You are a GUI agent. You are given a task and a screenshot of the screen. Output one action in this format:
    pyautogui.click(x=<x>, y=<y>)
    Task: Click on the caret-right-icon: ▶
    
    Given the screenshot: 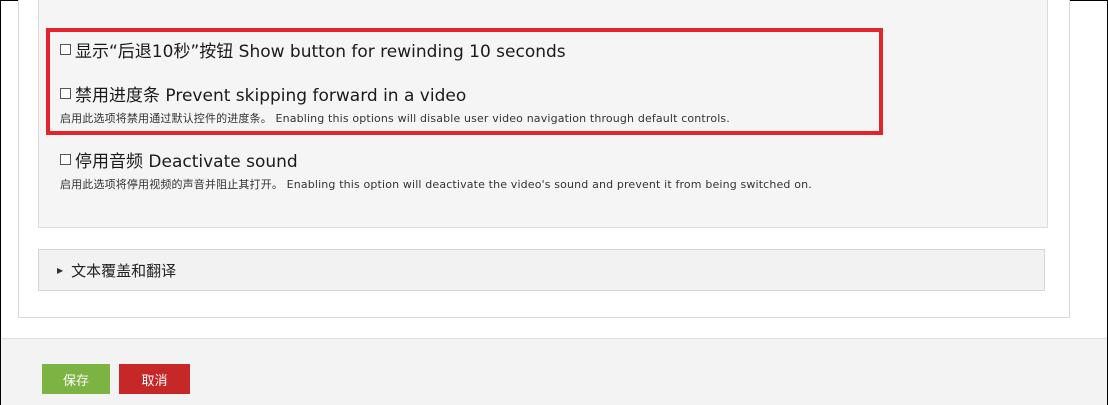 What is the action you would take?
    pyautogui.click(x=60, y=270)
    